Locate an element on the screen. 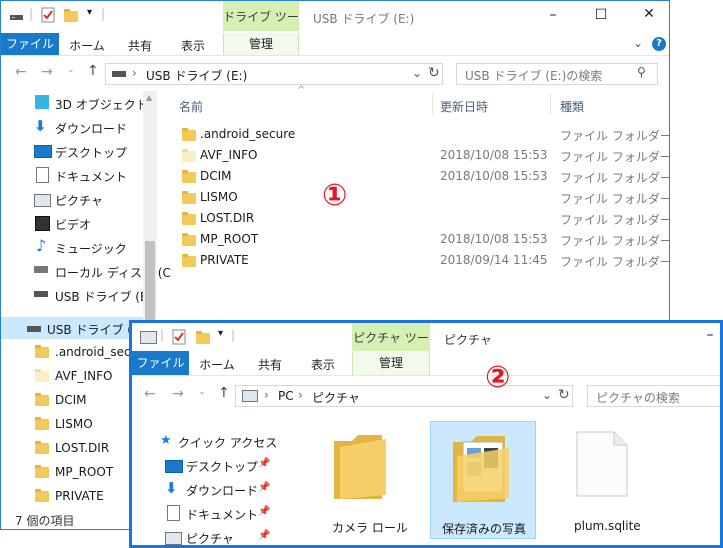  nav-usb-drive: USB ドライブ (E:) is located at coordinates (105, 296).